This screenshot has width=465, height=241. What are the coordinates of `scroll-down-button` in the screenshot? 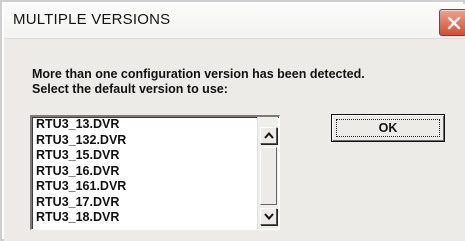 It's located at (268, 216).